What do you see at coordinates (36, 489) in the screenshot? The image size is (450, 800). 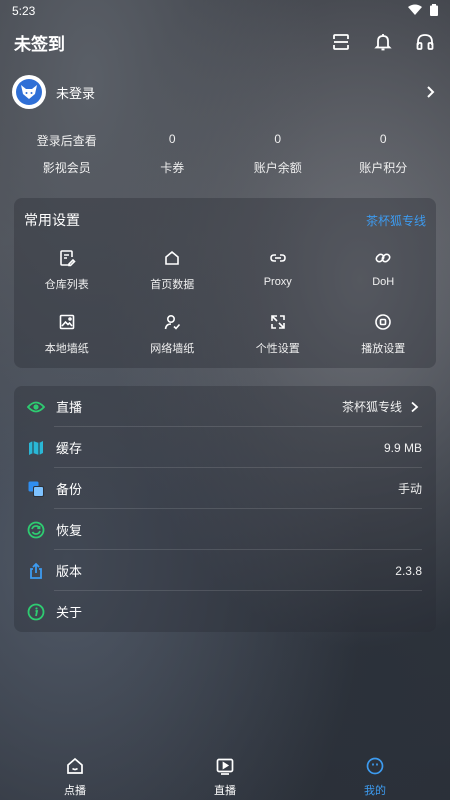 I see `copy-icon` at bounding box center [36, 489].